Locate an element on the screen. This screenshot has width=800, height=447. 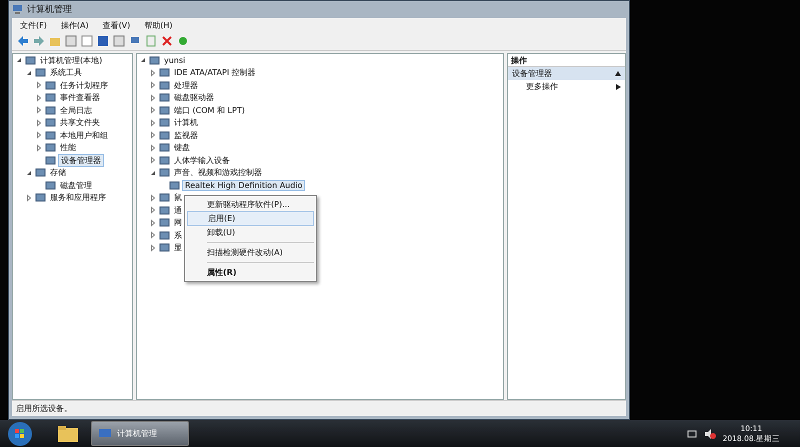
tree-item: 事件查看器 is located at coordinates (80, 98).